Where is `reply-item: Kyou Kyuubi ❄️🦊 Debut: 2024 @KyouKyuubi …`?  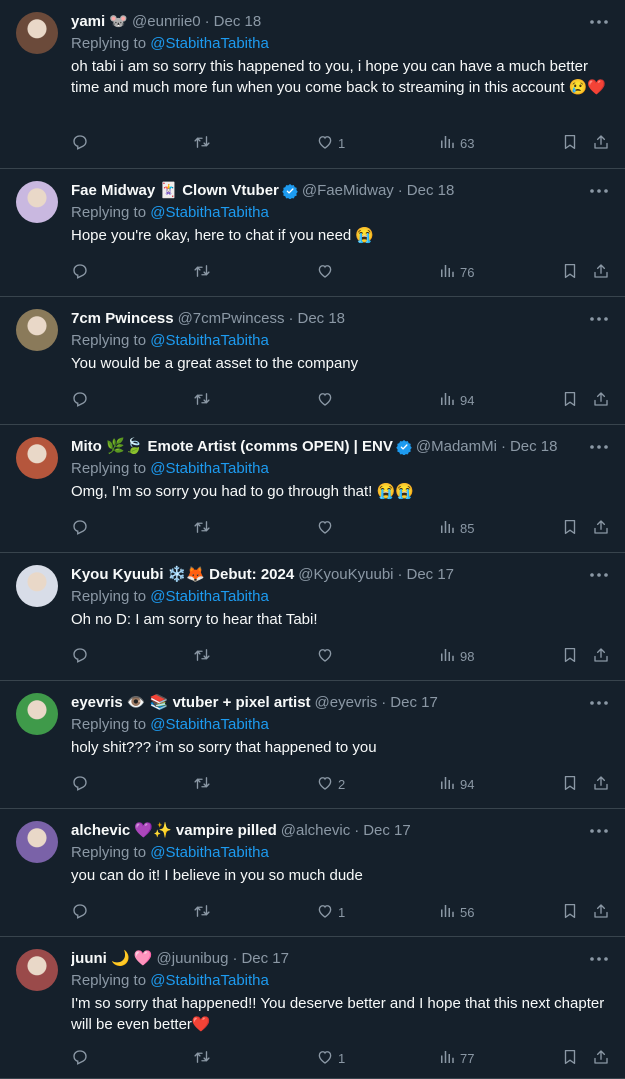 reply-item: Kyou Kyuubi ❄️🦊 Debut: 2024 @KyouKyuubi … is located at coordinates (312, 617).